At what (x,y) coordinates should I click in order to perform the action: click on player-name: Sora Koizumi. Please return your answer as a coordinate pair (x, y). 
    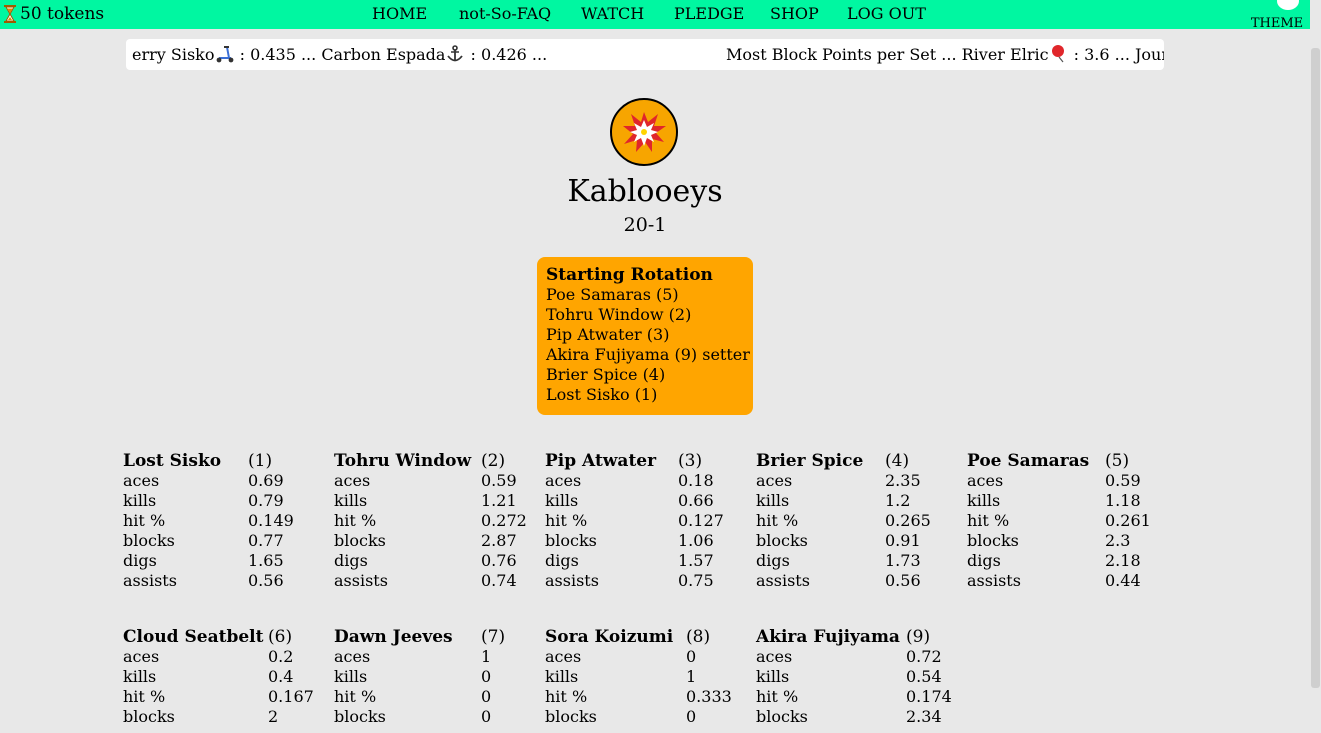
    Looking at the image, I should click on (609, 637).